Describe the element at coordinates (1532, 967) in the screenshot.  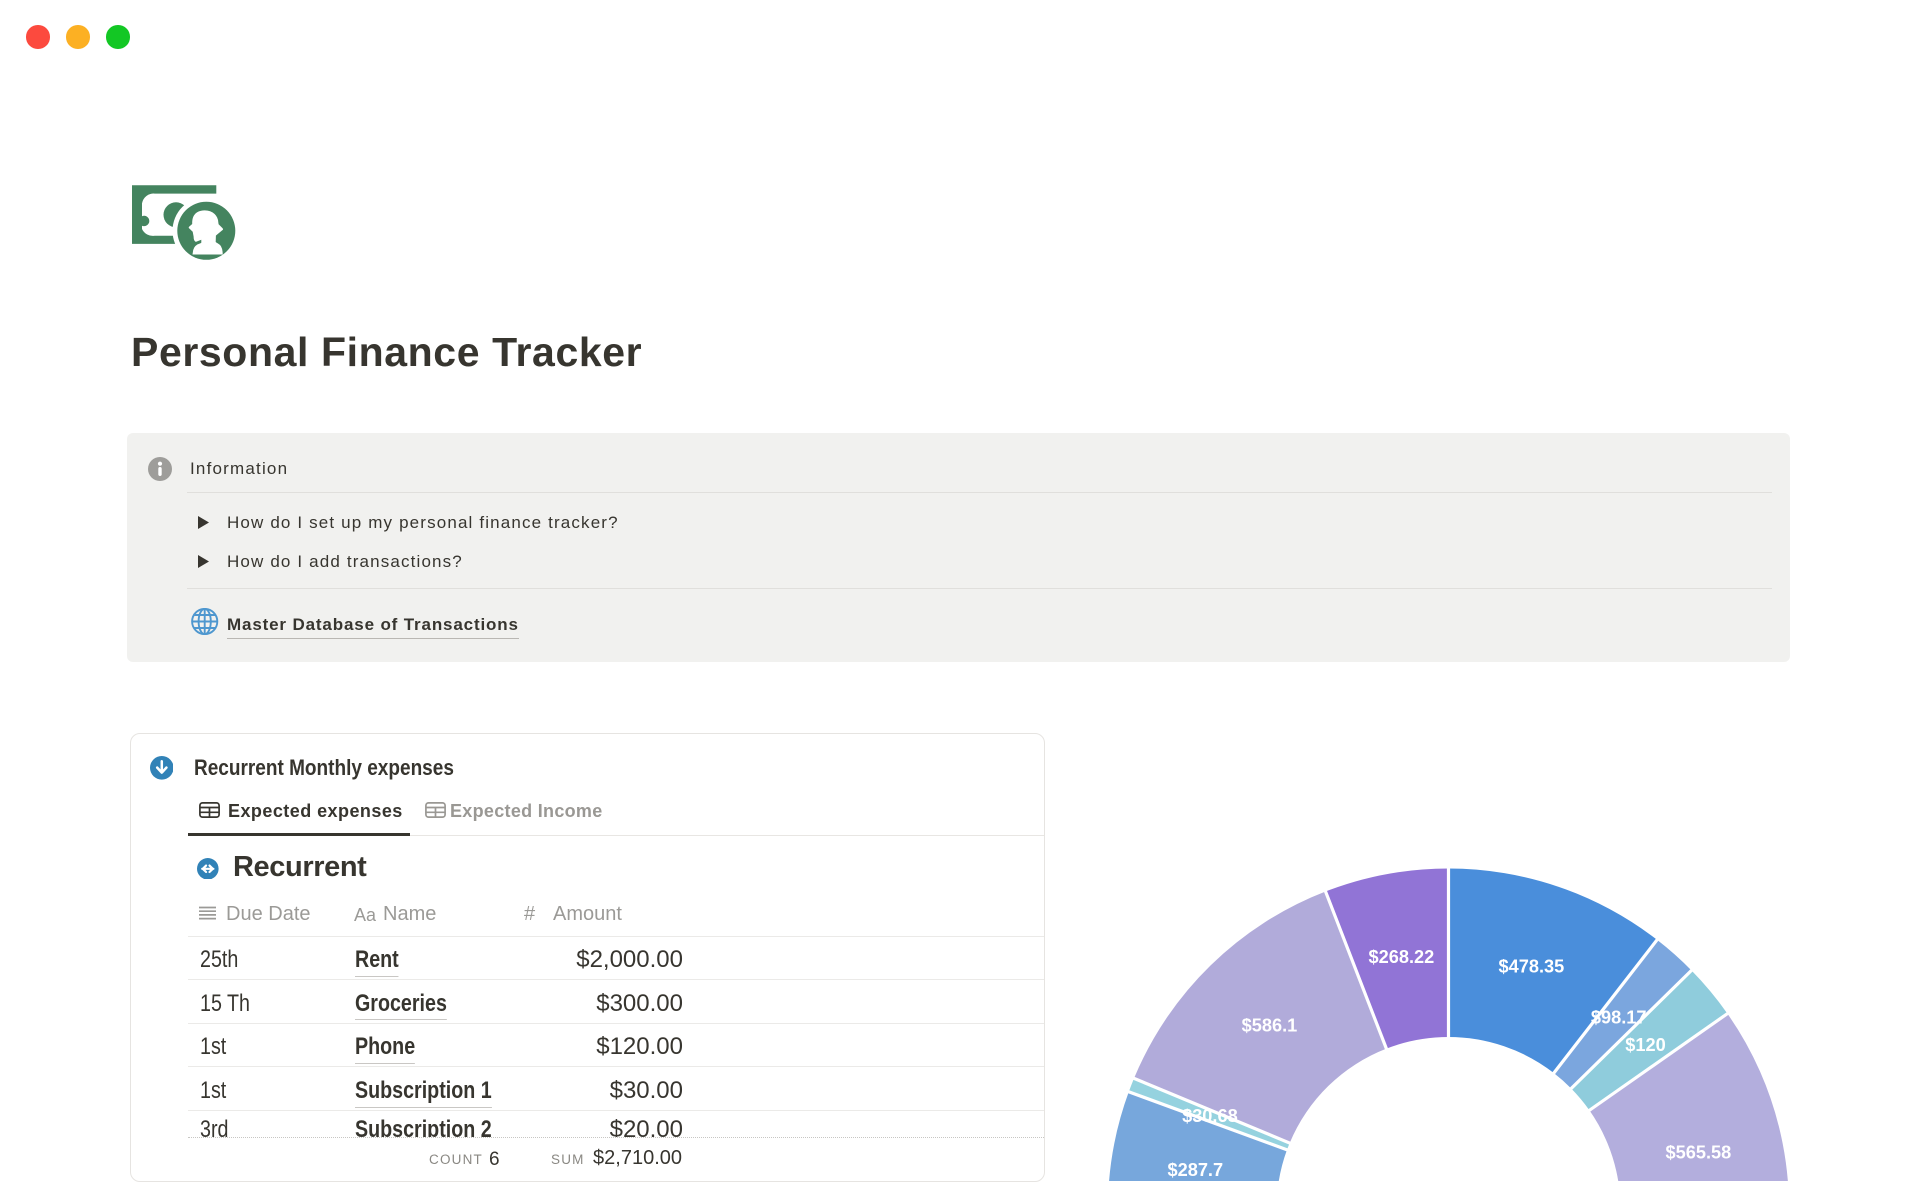
I see `svg-text: $478.35` at that location.